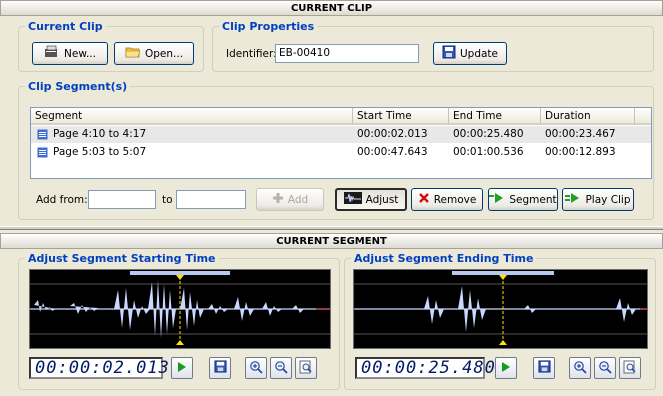 The image size is (663, 396). Describe the element at coordinates (488, 152) in the screenshot. I see `row-end: 00:01:00.536` at that location.